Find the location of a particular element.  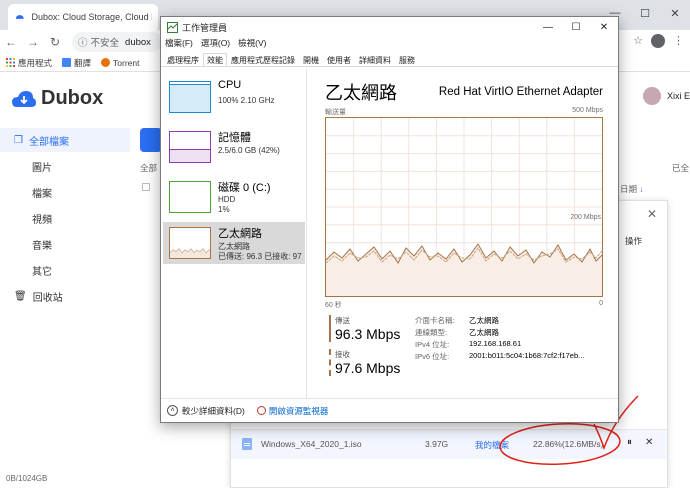

ethernet-thumbnail is located at coordinates (190, 243).